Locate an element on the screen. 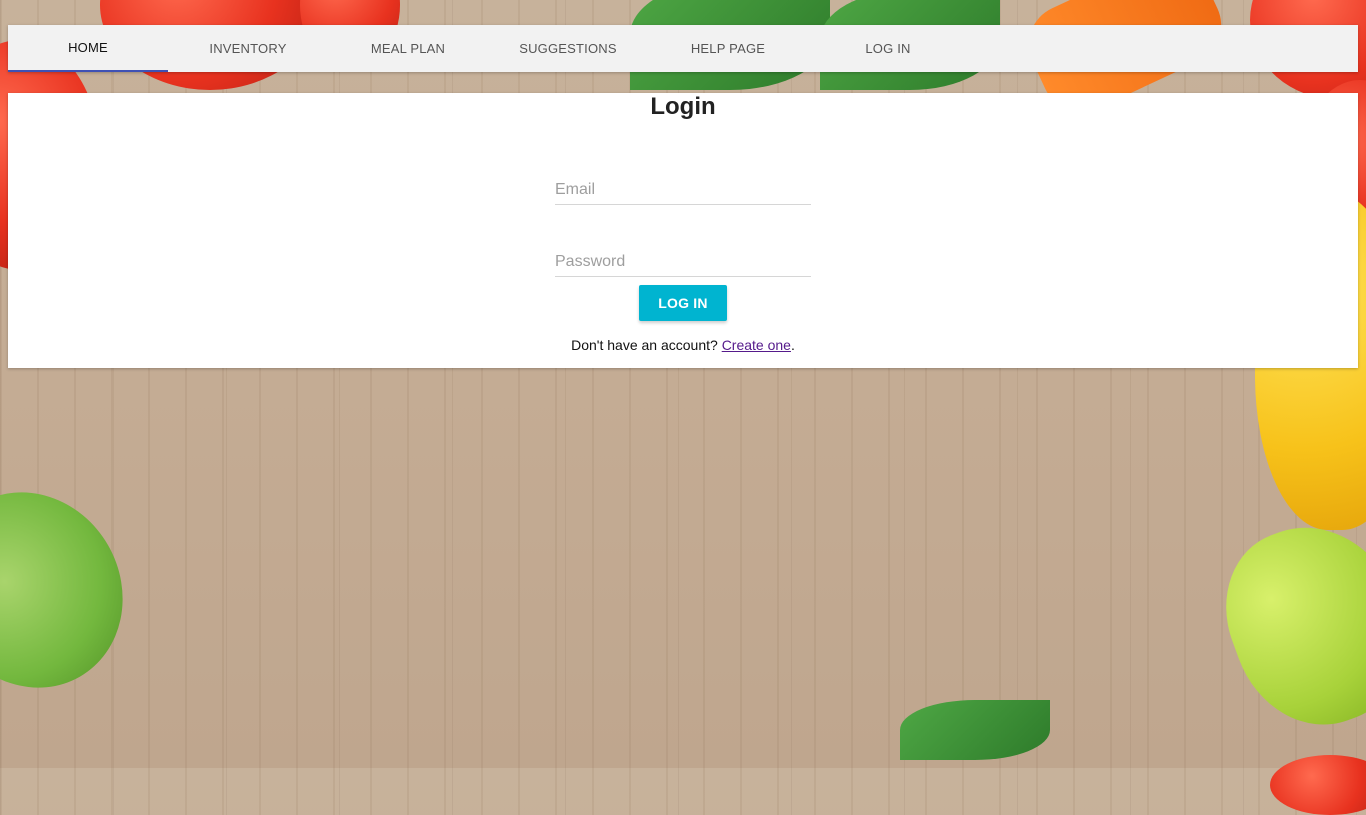 The height and width of the screenshot is (815, 1366). green-pepper-decor is located at coordinates (1284, 625).